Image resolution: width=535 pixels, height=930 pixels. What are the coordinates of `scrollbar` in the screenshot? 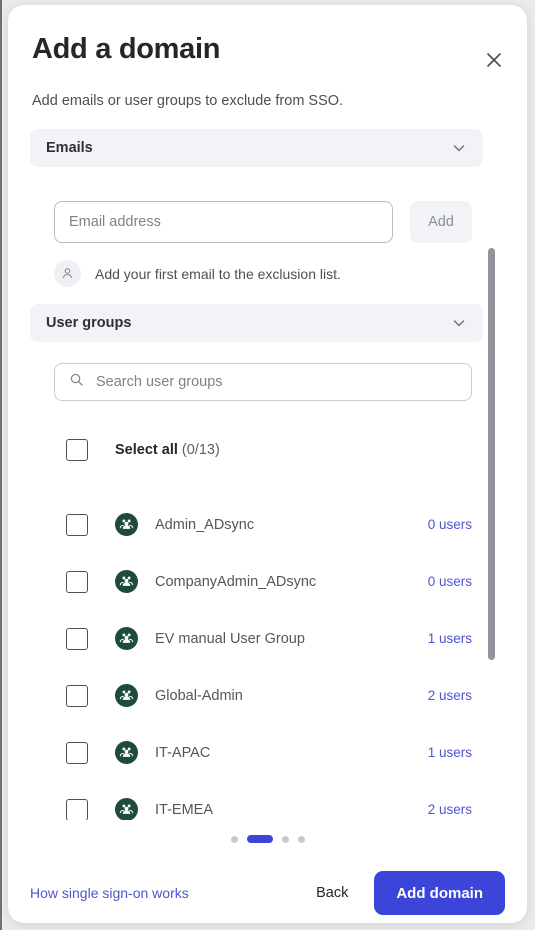 It's located at (491, 452).